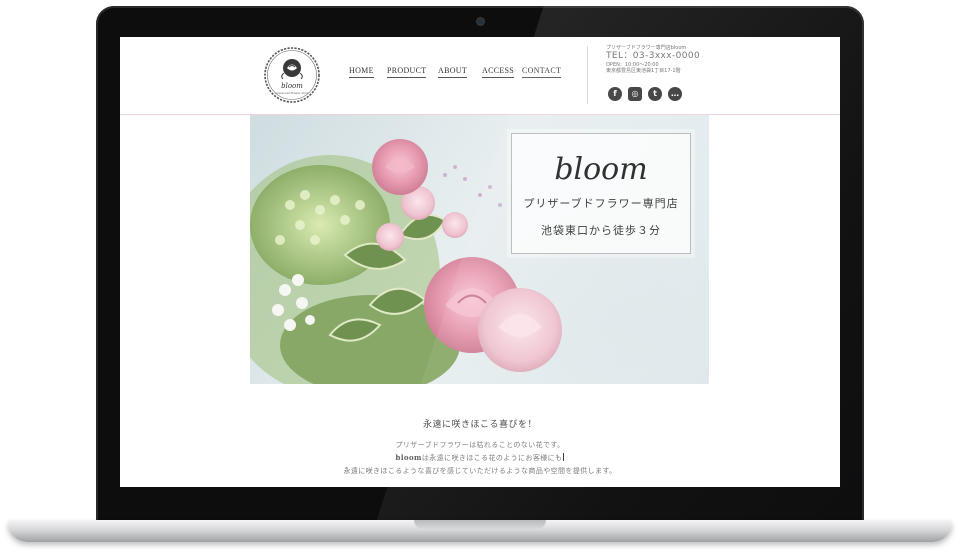 This screenshot has height=560, width=960. What do you see at coordinates (492, 458) in the screenshot?
I see `intro-line-2-text: は永遠に咲きほこる花のようにお客様にも` at bounding box center [492, 458].